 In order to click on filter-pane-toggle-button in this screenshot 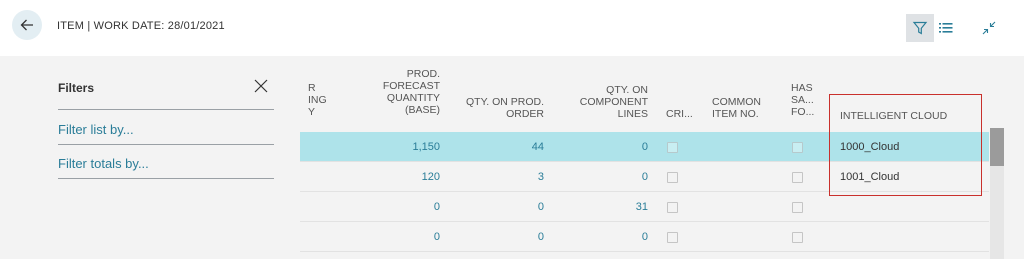, I will do `click(920, 28)`.